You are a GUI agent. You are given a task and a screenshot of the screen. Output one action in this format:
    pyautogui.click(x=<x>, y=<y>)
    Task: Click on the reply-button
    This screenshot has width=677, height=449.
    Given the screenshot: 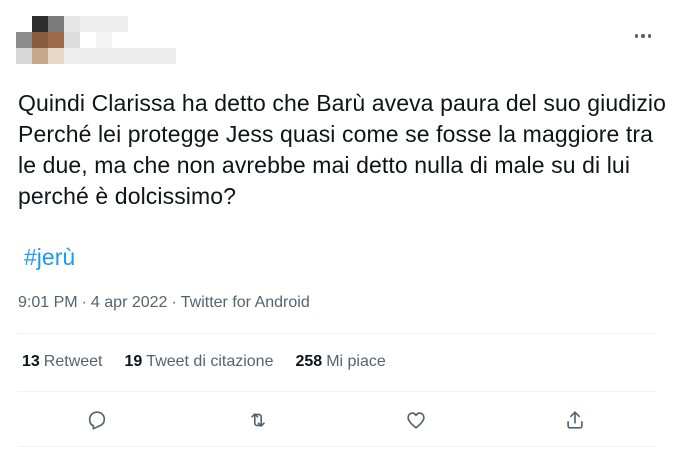 What is the action you would take?
    pyautogui.click(x=97, y=420)
    